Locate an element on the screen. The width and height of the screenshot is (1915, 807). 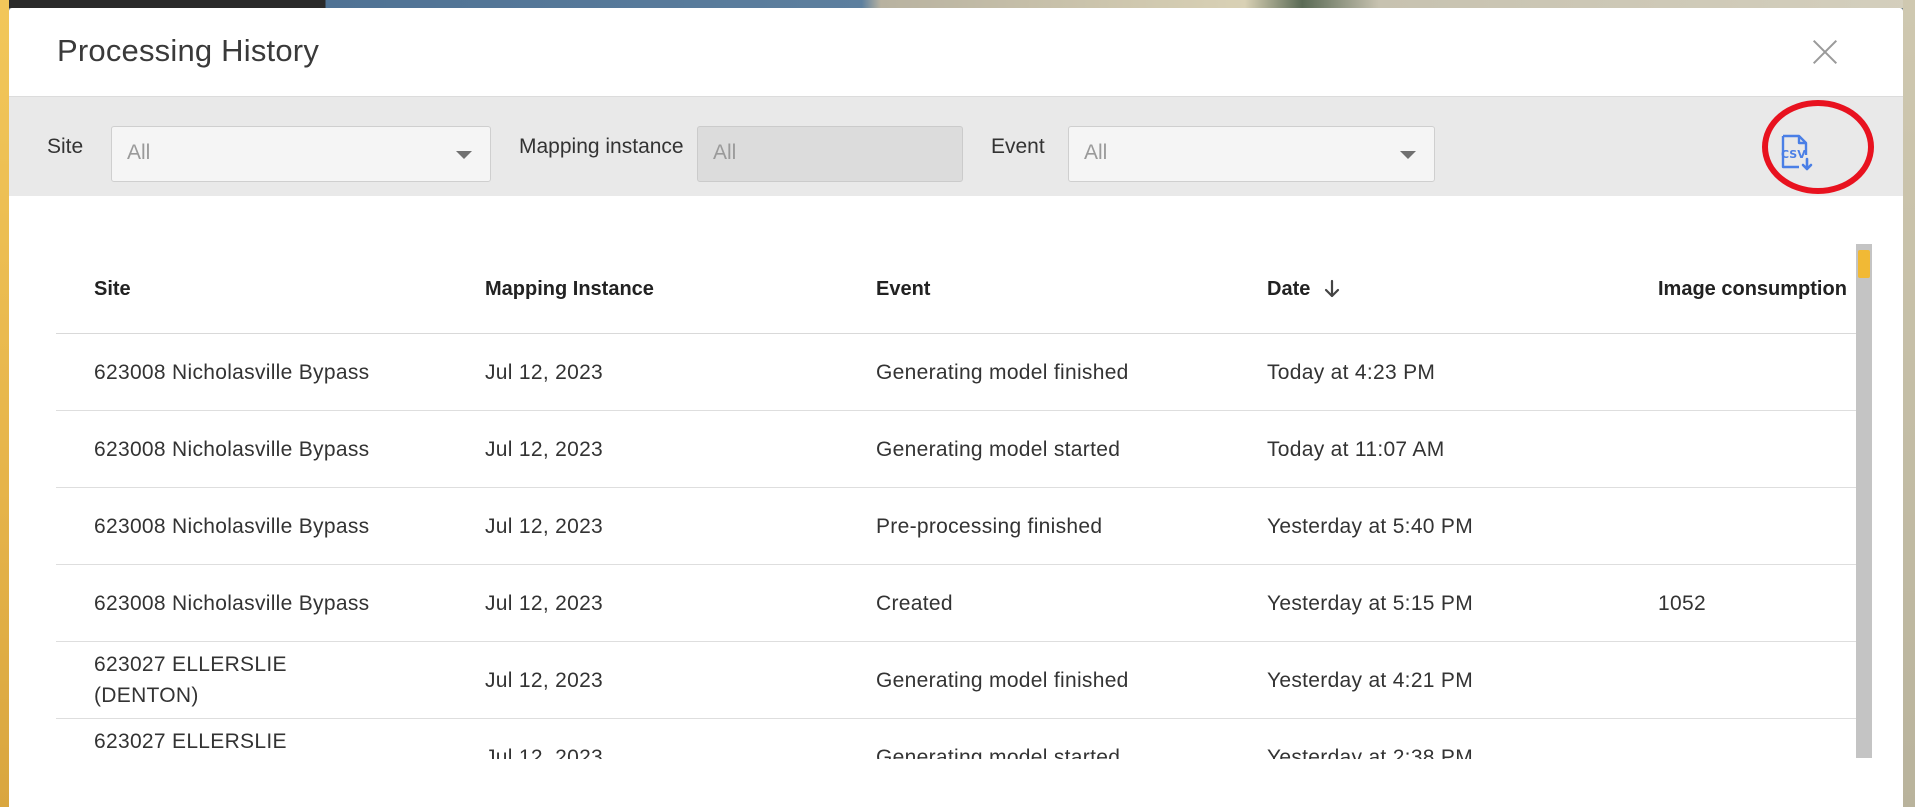
mapping-filter-label: Mapping instance is located at coordinates (601, 146).